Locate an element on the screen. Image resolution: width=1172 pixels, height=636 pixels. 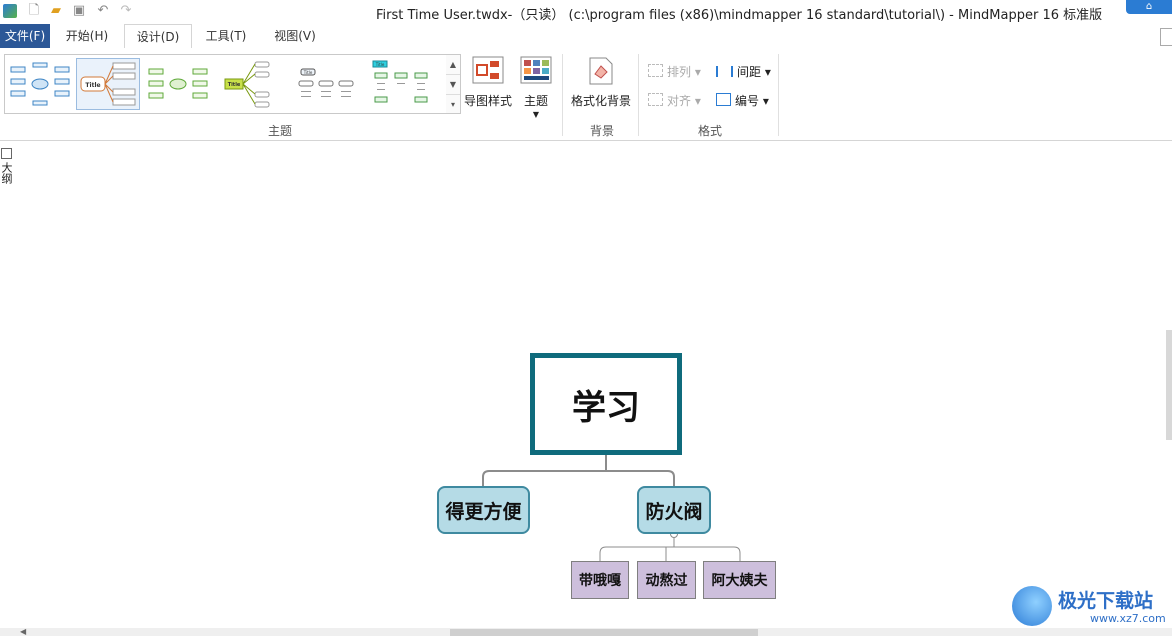
theme-gallery: Title Title Title Title is located at coordinates (226, 84).